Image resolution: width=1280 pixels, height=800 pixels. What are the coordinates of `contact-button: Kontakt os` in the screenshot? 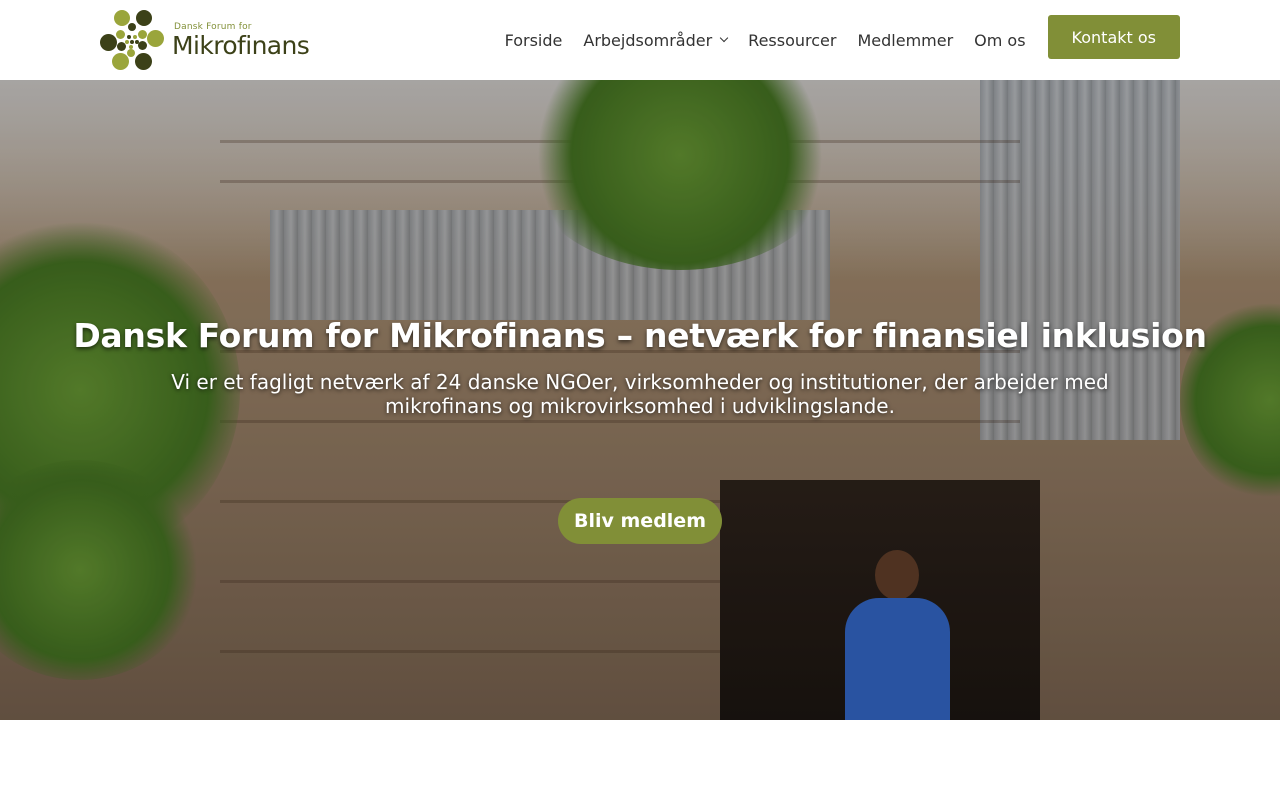 It's located at (1113, 37).